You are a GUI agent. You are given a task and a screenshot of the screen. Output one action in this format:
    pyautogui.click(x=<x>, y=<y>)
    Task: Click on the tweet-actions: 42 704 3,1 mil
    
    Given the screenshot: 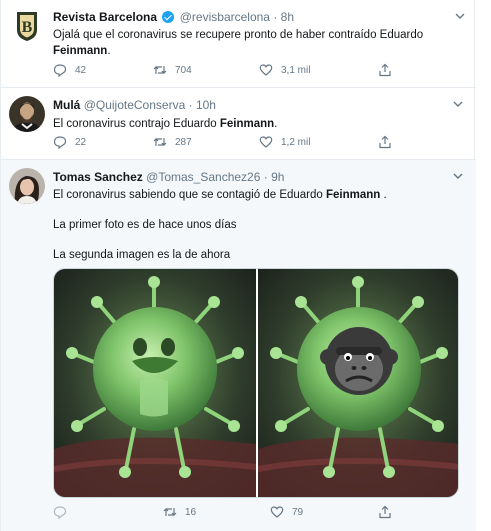 What is the action you would take?
    pyautogui.click(x=259, y=72)
    